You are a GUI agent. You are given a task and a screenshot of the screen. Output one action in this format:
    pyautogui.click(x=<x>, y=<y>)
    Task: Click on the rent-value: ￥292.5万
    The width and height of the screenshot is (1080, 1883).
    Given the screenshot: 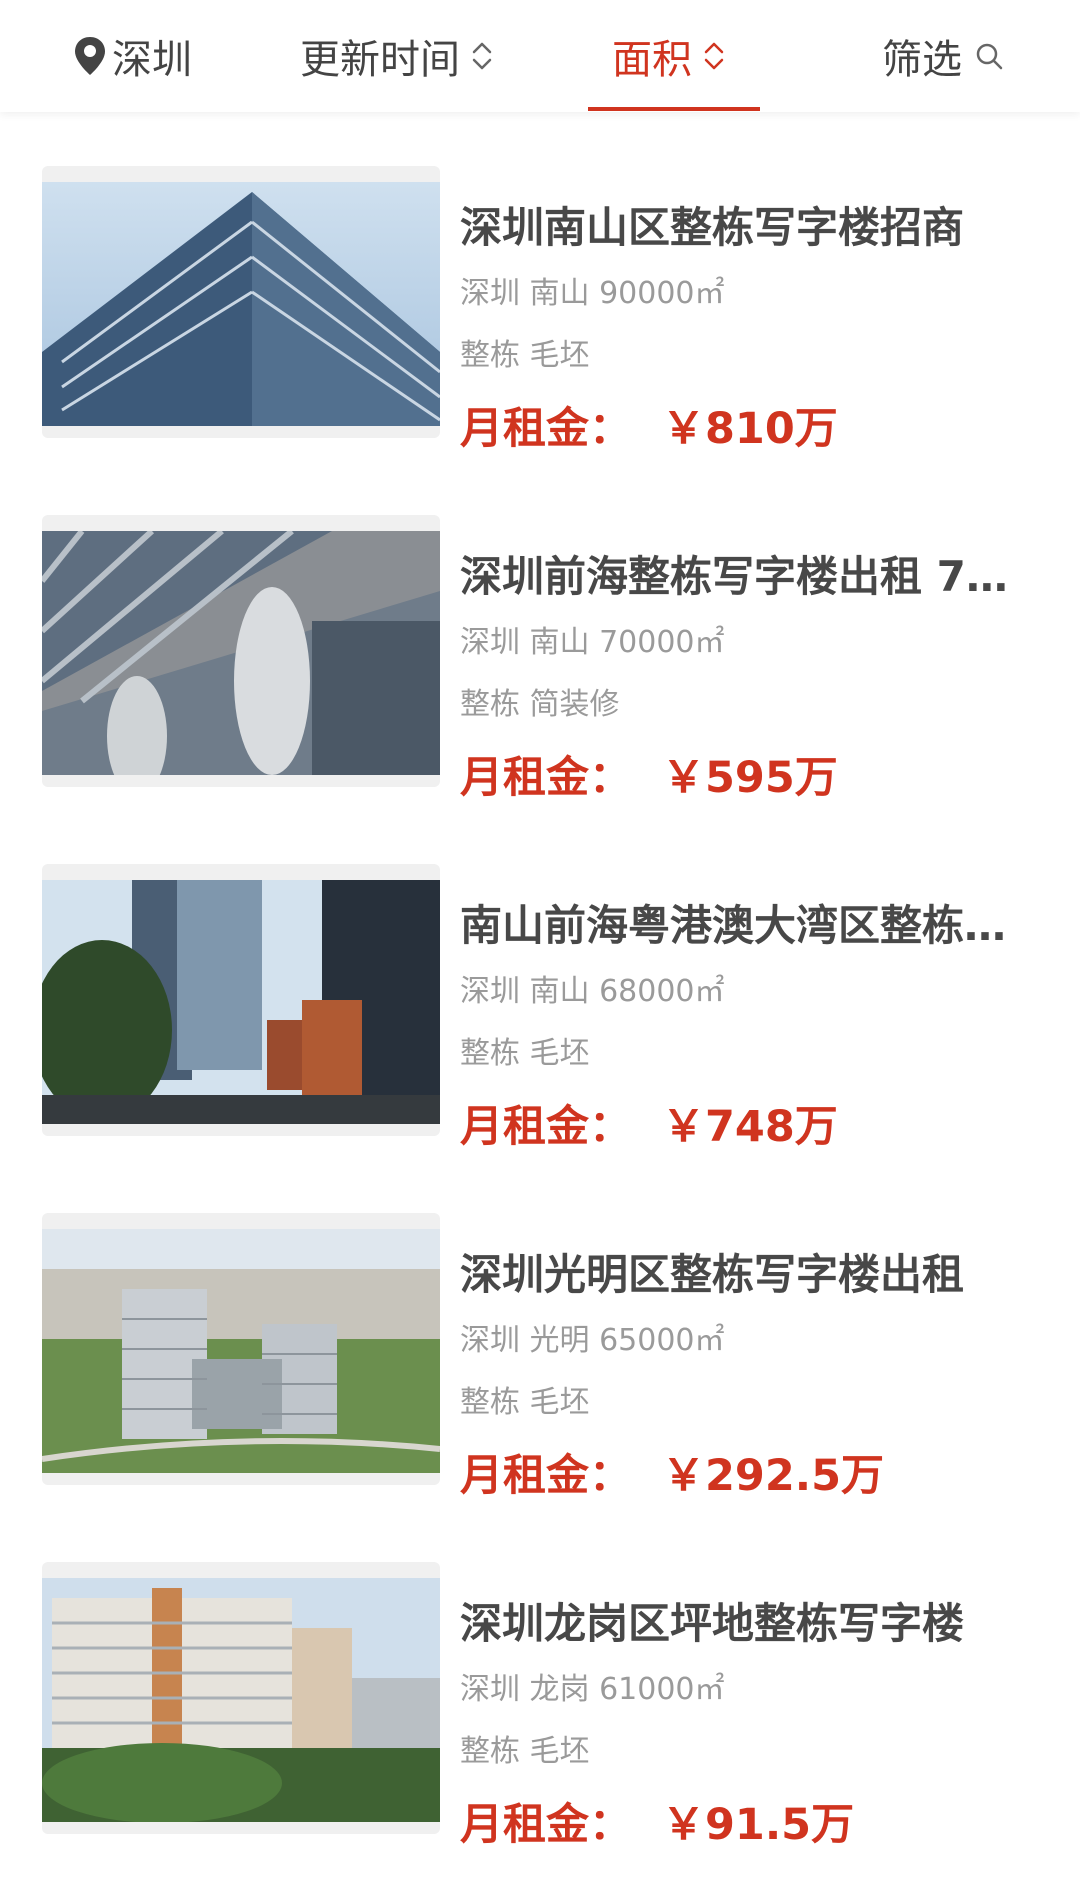 What is the action you would take?
    pyautogui.click(x=773, y=1476)
    